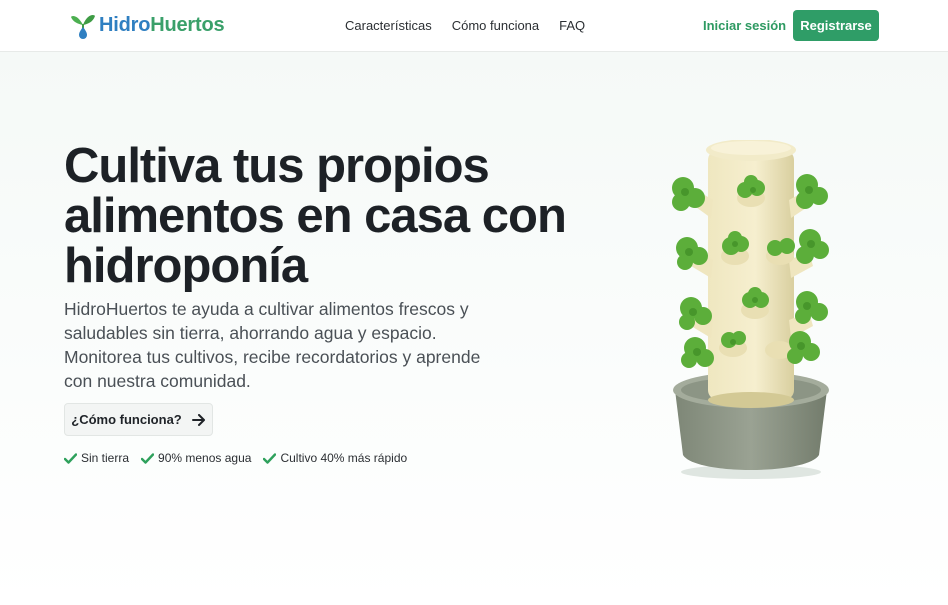  Describe the element at coordinates (744, 25) in the screenshot. I see `login-link: Iniciar sesión` at that location.